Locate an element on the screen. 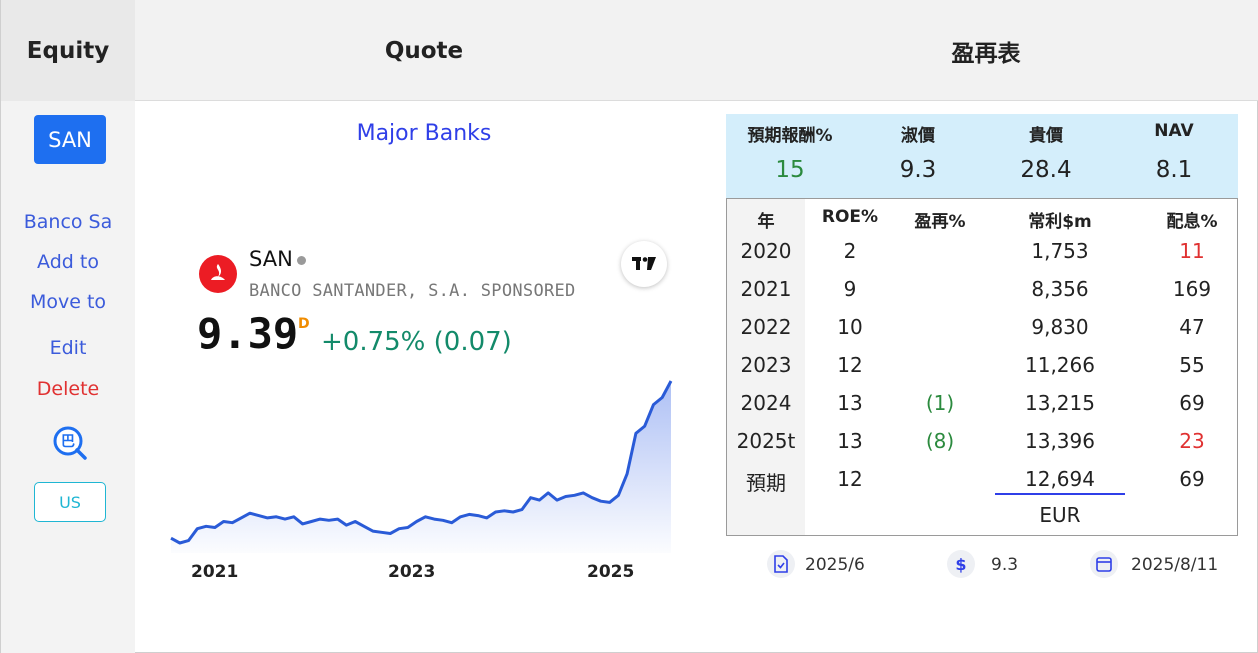 This screenshot has height=653, width=1258. tradingview-icon is located at coordinates (644, 264).